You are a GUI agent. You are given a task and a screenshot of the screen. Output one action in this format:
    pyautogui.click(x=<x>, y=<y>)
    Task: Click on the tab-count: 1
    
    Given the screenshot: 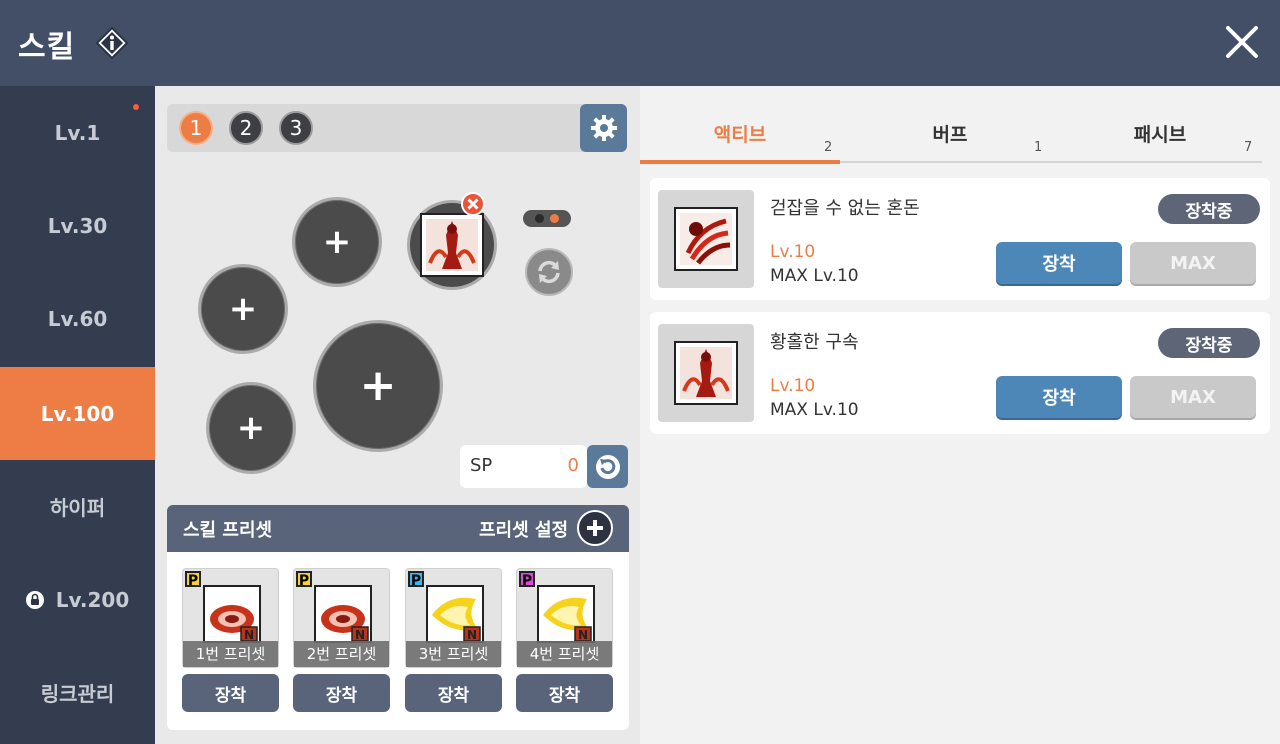 What is the action you would take?
    pyautogui.click(x=1038, y=147)
    